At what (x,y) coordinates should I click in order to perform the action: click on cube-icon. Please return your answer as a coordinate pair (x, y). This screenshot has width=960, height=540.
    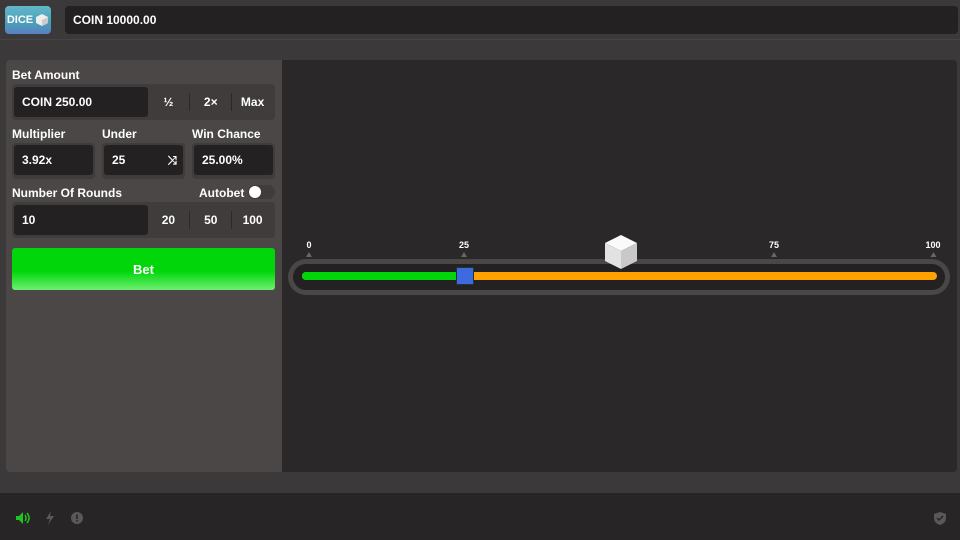
    Looking at the image, I should click on (42, 20).